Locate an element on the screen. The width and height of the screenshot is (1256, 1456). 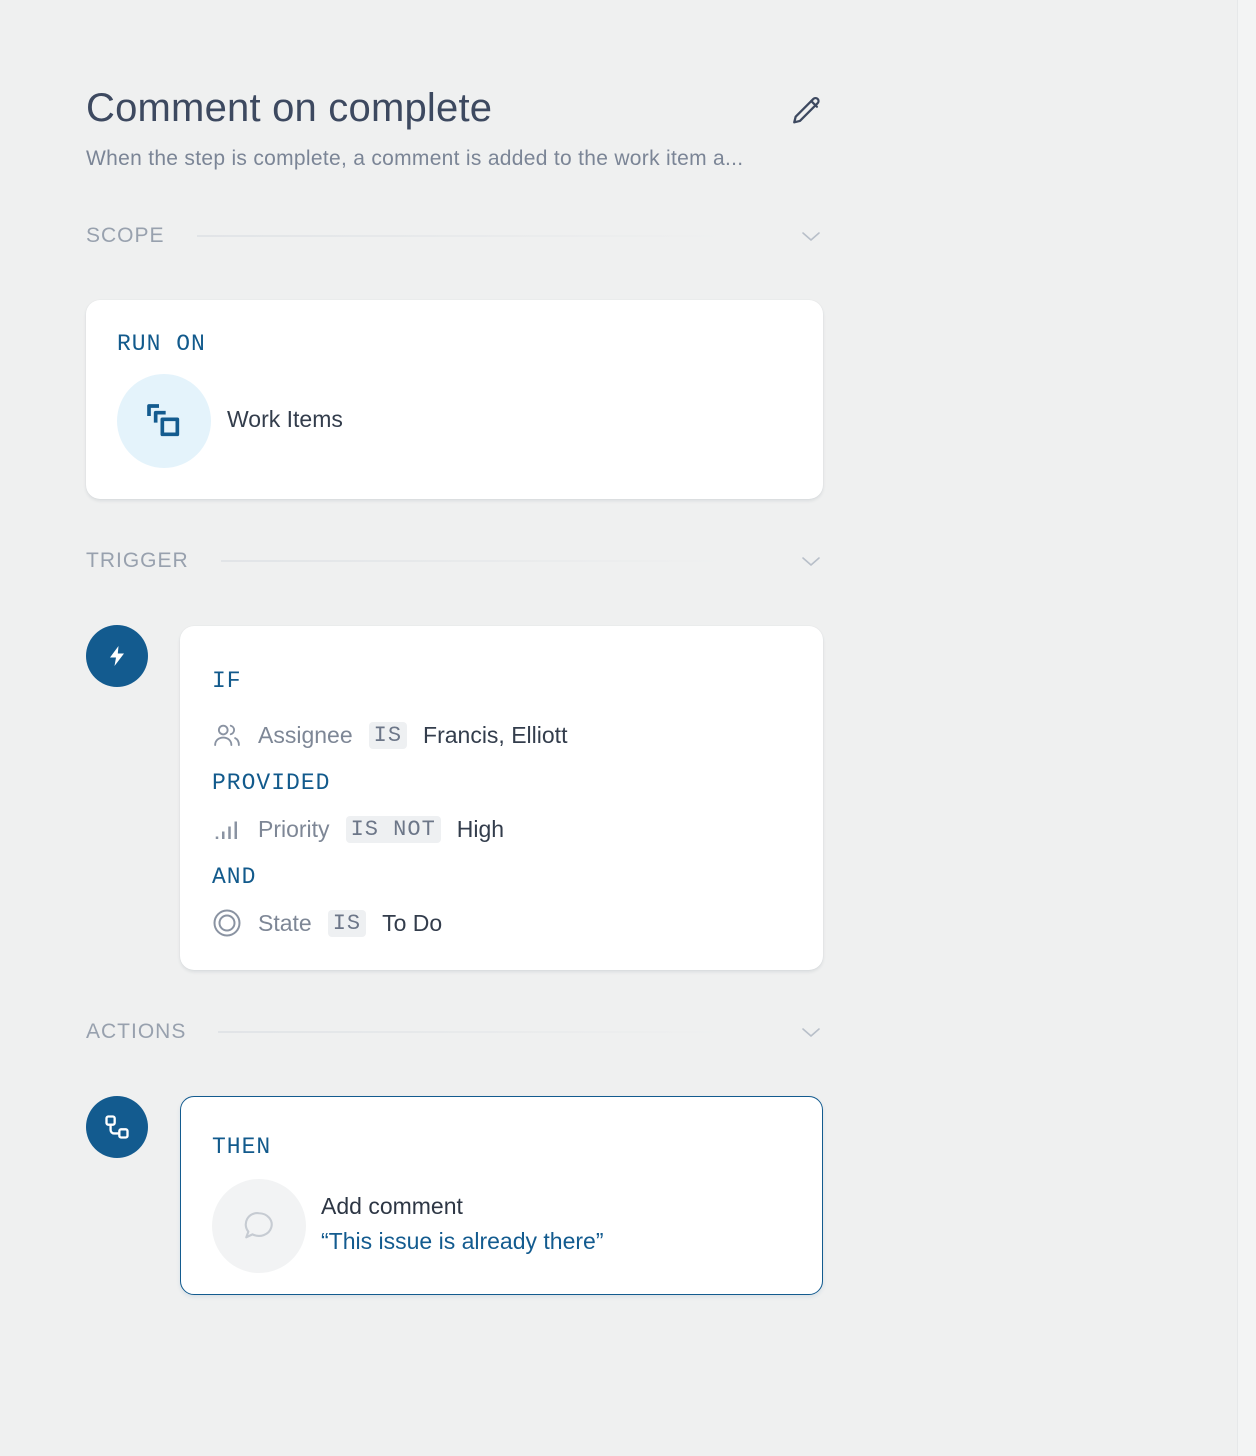
users-icon is located at coordinates (227, 735).